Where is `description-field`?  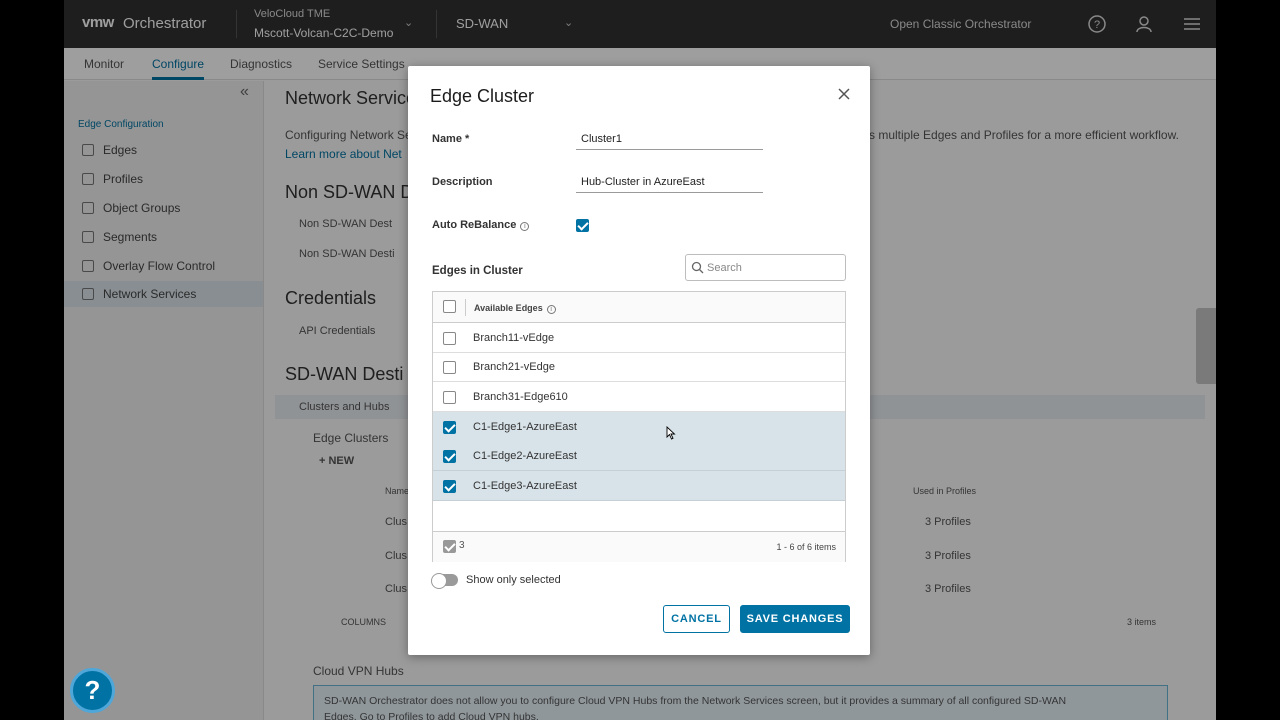 description-field is located at coordinates (669, 182).